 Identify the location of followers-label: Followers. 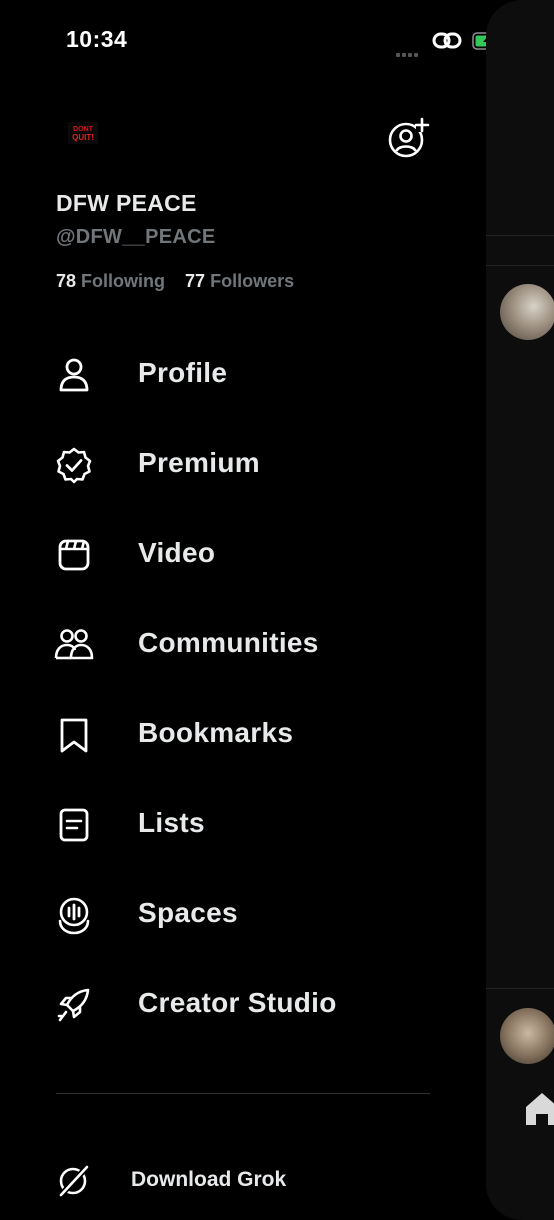
(252, 281).